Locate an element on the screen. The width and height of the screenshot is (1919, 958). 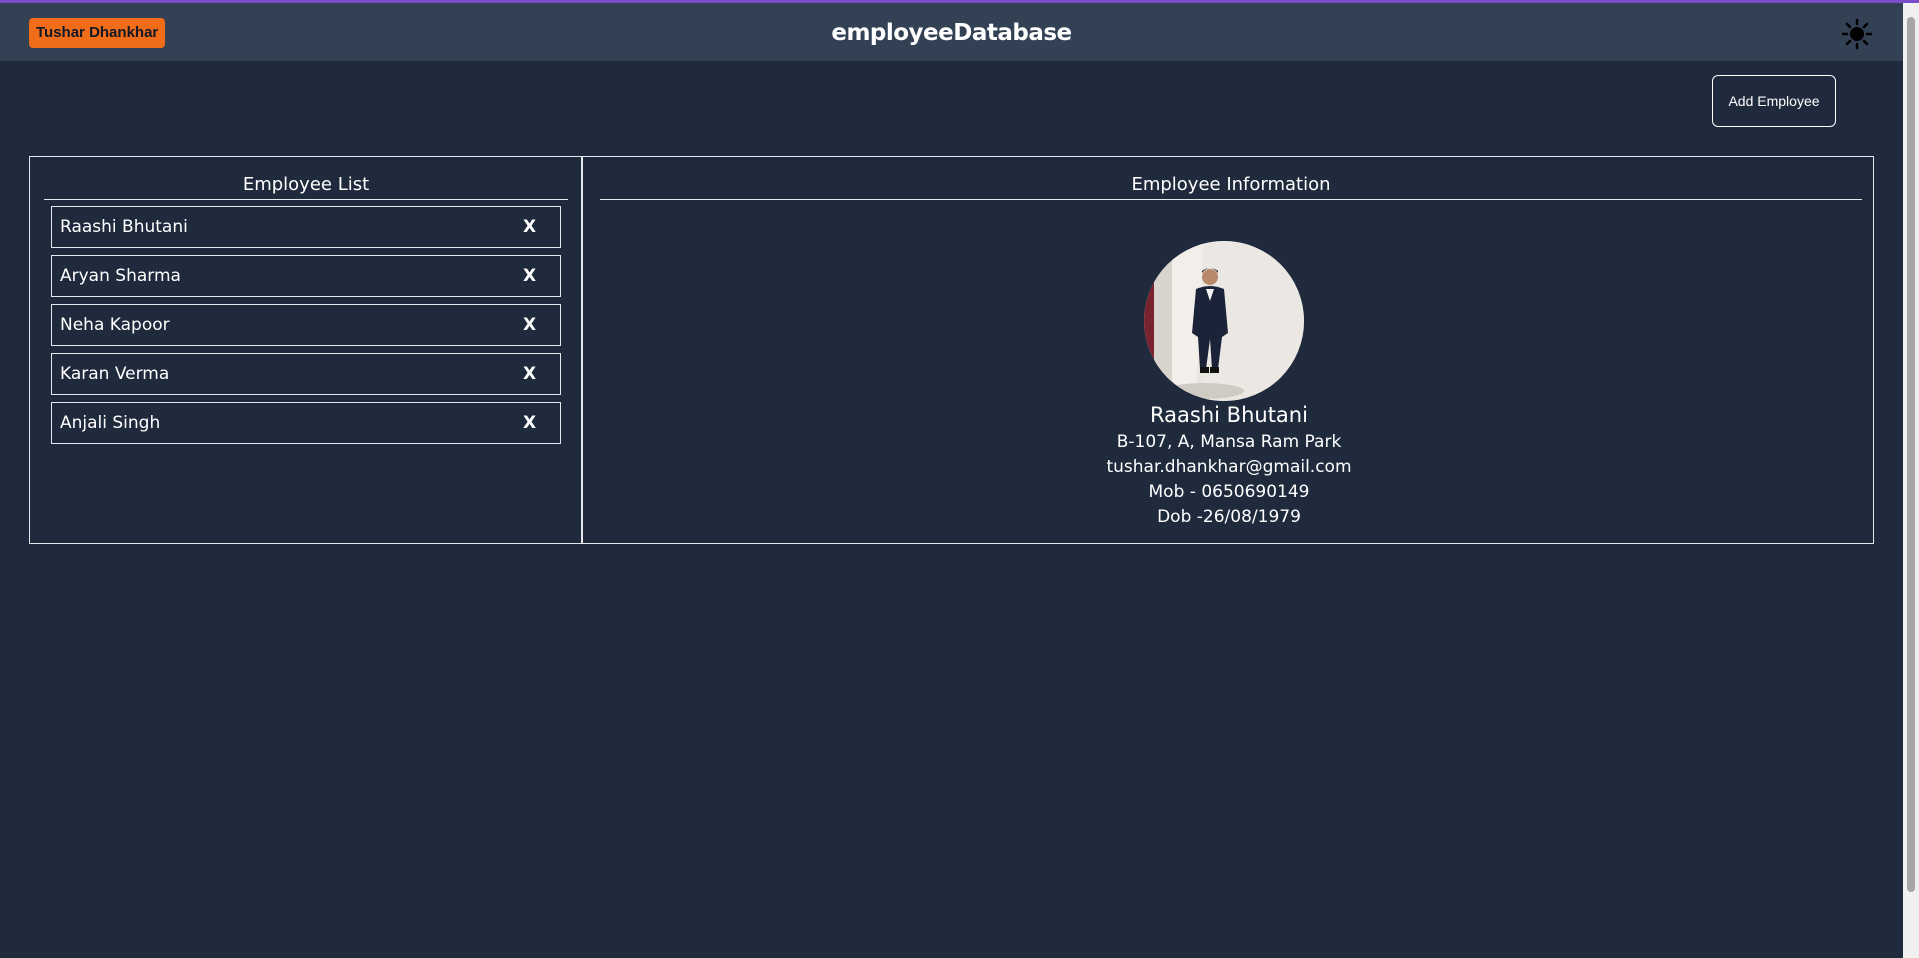
employee-info-title: Employee Information is located at coordinates (1231, 186).